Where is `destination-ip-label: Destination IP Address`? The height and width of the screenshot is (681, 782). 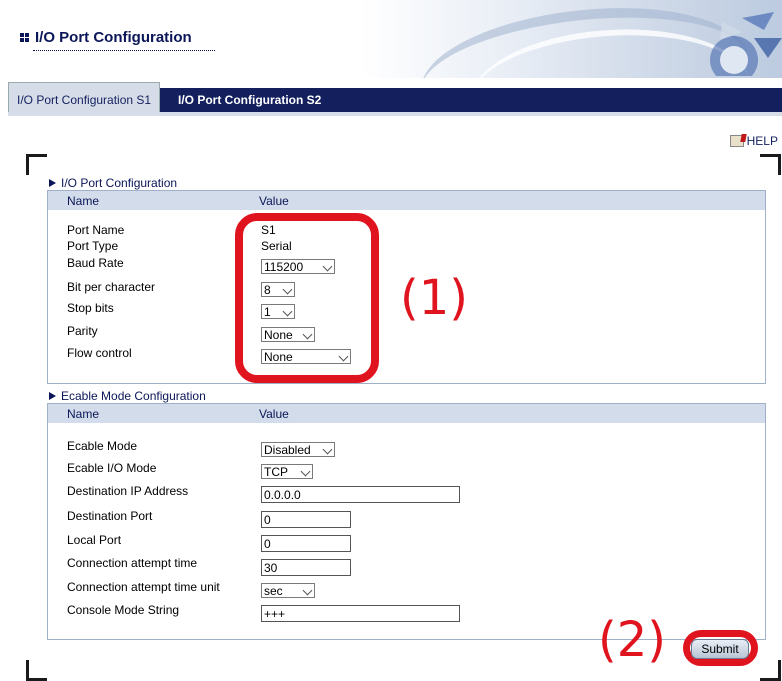
destination-ip-label: Destination IP Address is located at coordinates (128, 491).